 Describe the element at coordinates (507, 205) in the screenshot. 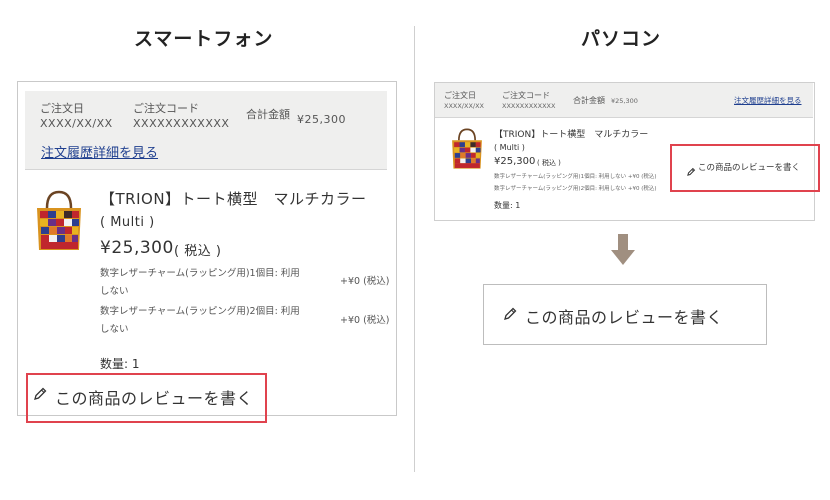

I see `pc-quantity: 数量: 1` at that location.